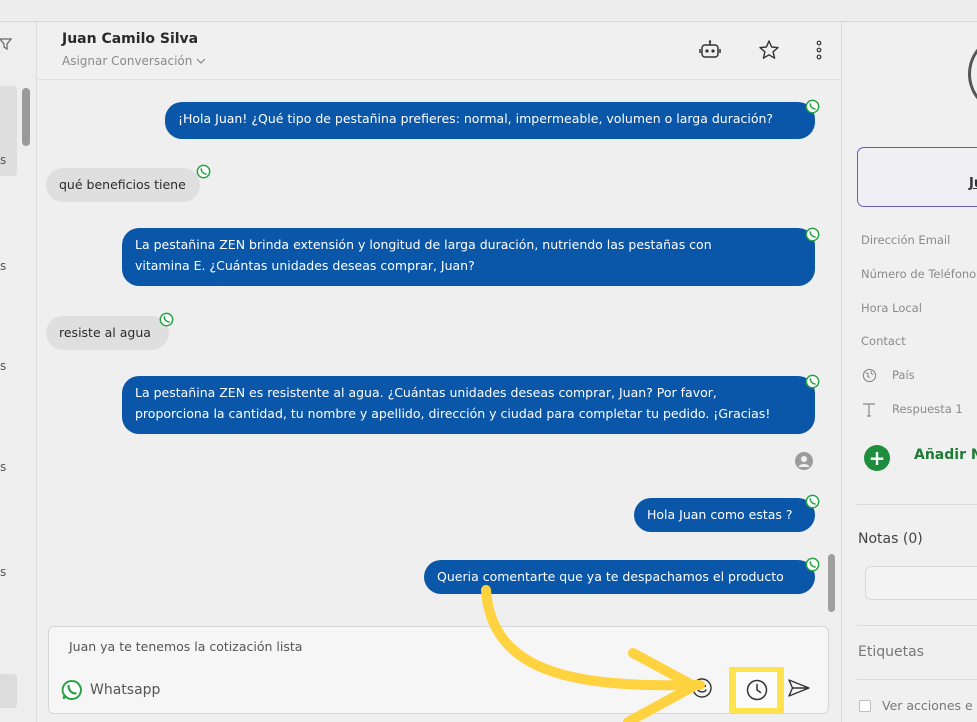 The image size is (977, 722). Describe the element at coordinates (869, 409) in the screenshot. I see `text-icon` at that location.